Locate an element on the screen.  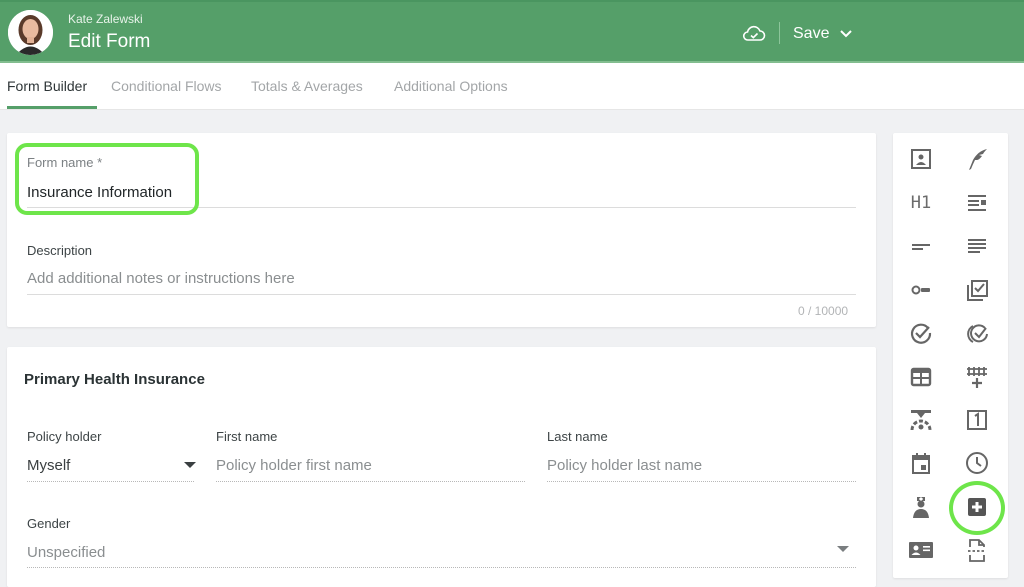
active-tab-indicator is located at coordinates (52, 107).